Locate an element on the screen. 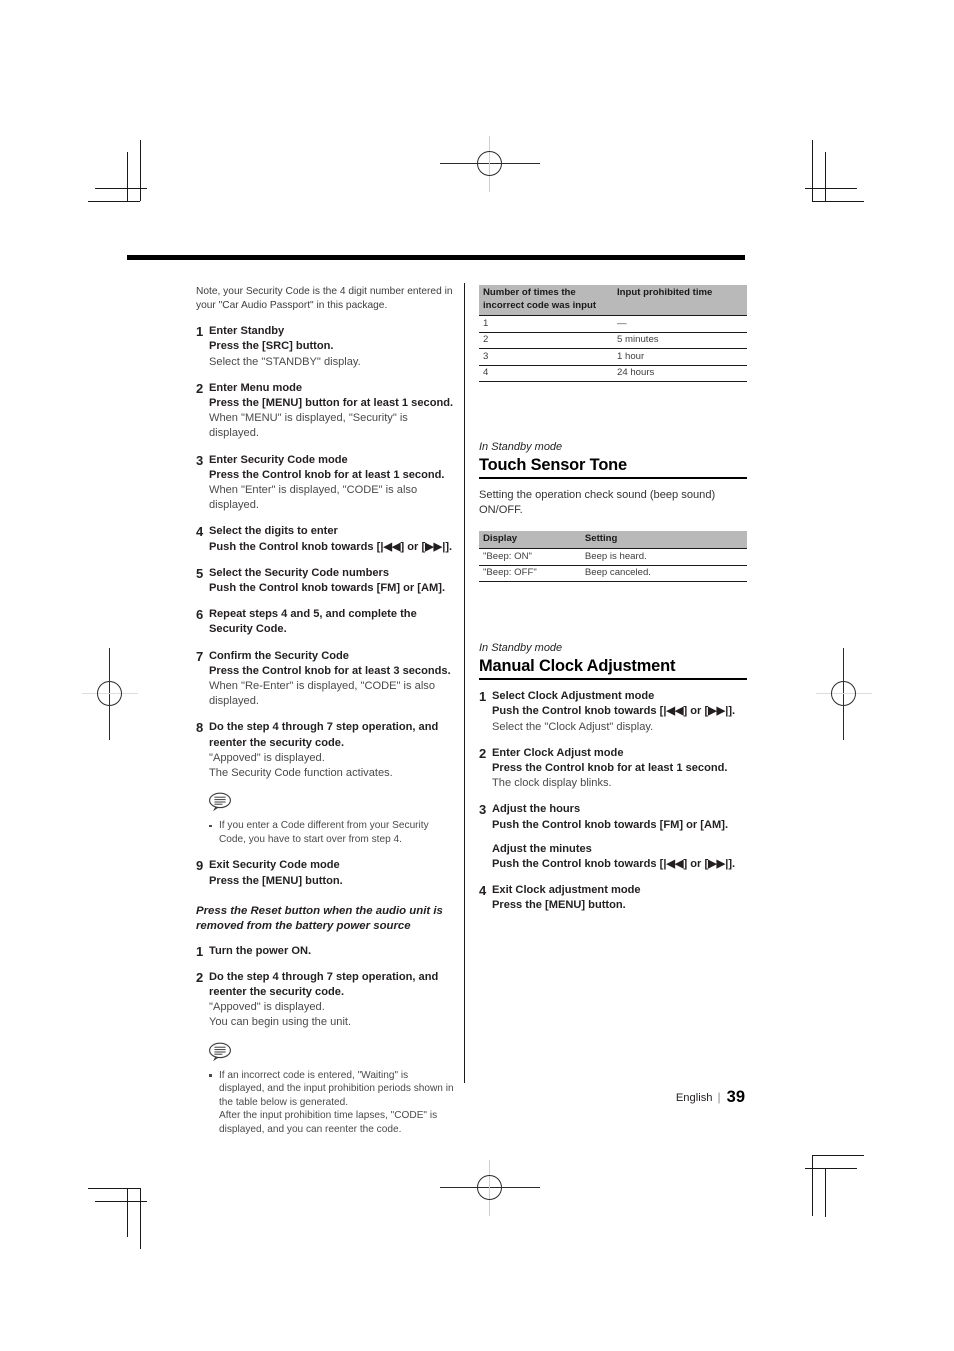  crop-mark-top-left-v is located at coordinates (140, 170).